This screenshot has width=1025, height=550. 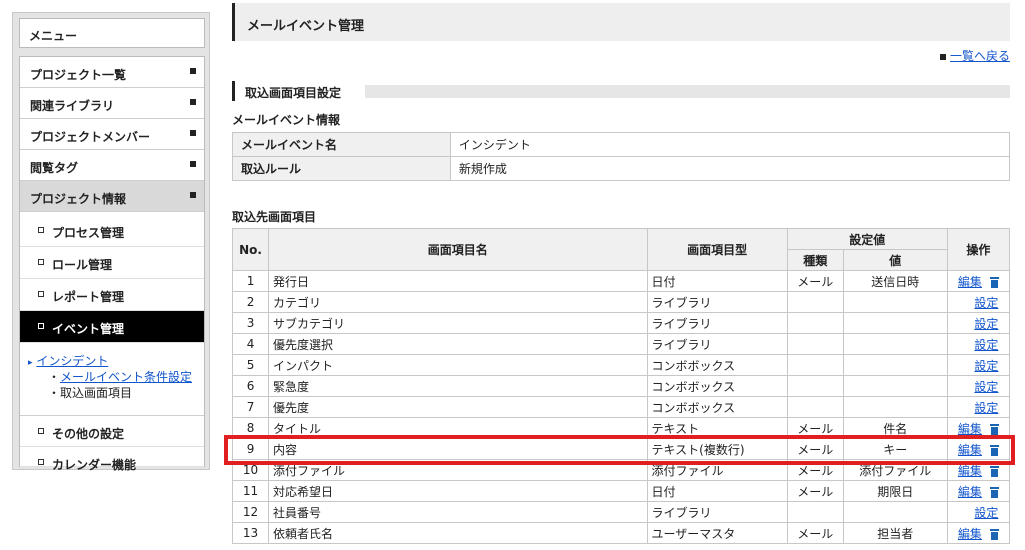 What do you see at coordinates (458, 491) in the screenshot?
I see `cell-name: 対応希望日` at bounding box center [458, 491].